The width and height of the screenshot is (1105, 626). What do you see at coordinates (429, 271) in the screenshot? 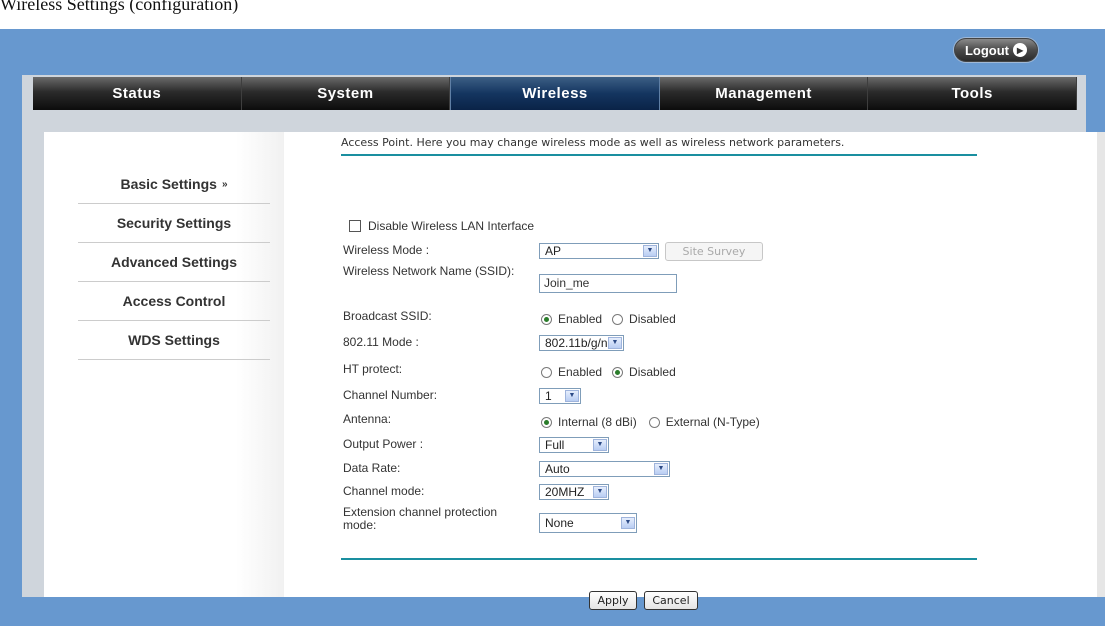
I see `ssid-label: Wireless Network Name (SSID):` at bounding box center [429, 271].